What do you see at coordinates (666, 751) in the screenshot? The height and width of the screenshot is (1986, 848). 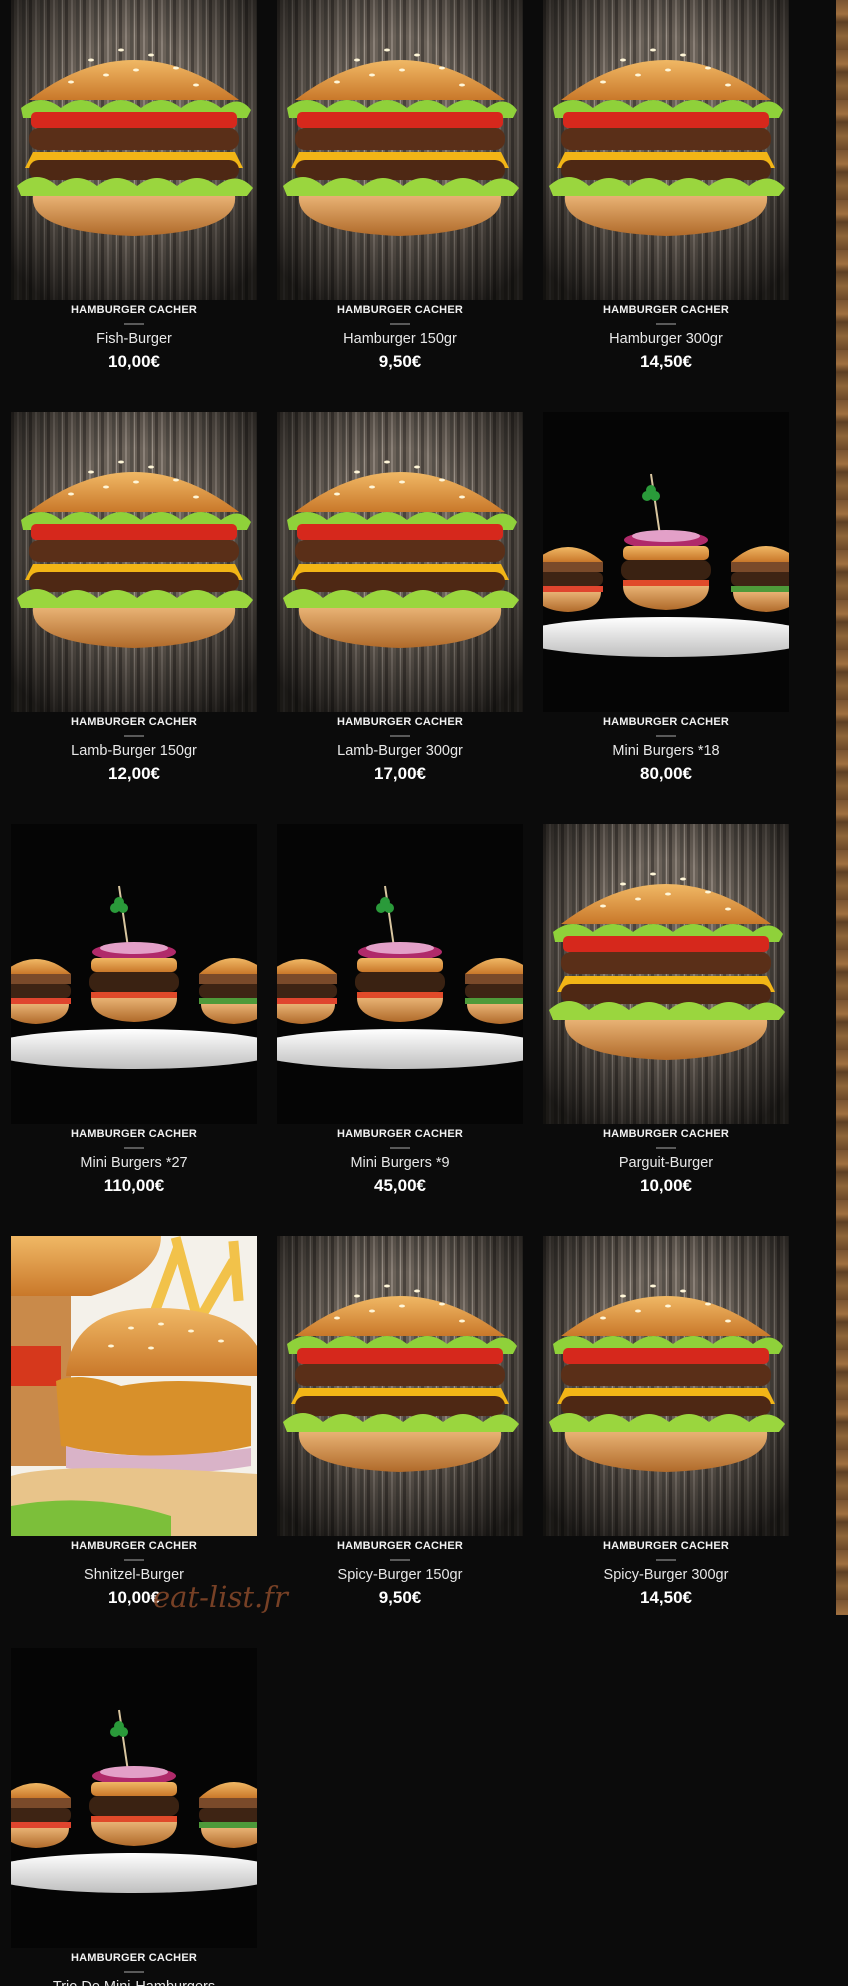 I see `product-name: Mini Burgers *18` at bounding box center [666, 751].